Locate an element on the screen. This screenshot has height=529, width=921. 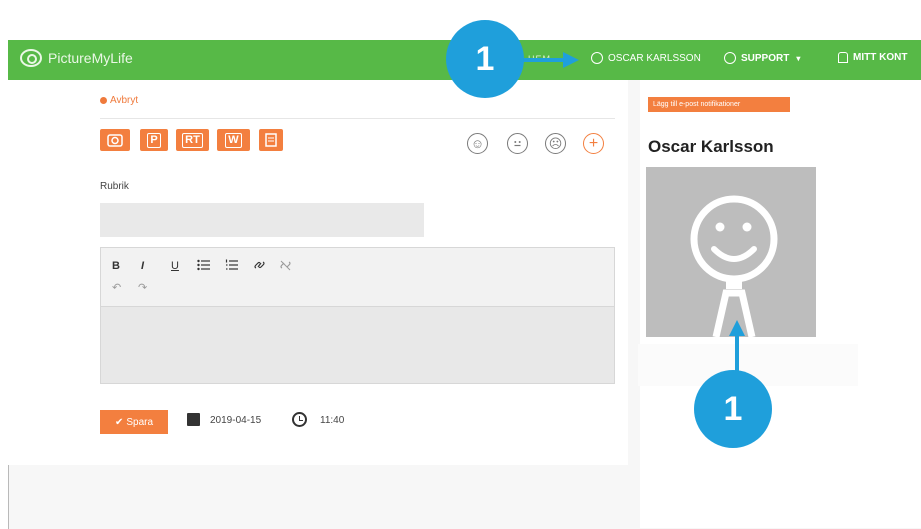
callout-badge-bottom: 1 is located at coordinates (733, 409).